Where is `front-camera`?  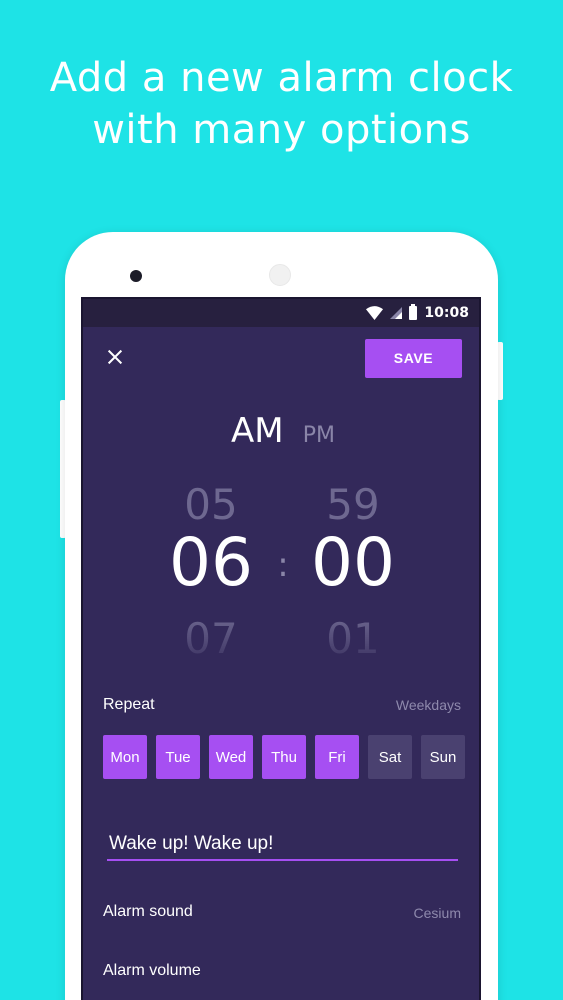
front-camera is located at coordinates (136, 276).